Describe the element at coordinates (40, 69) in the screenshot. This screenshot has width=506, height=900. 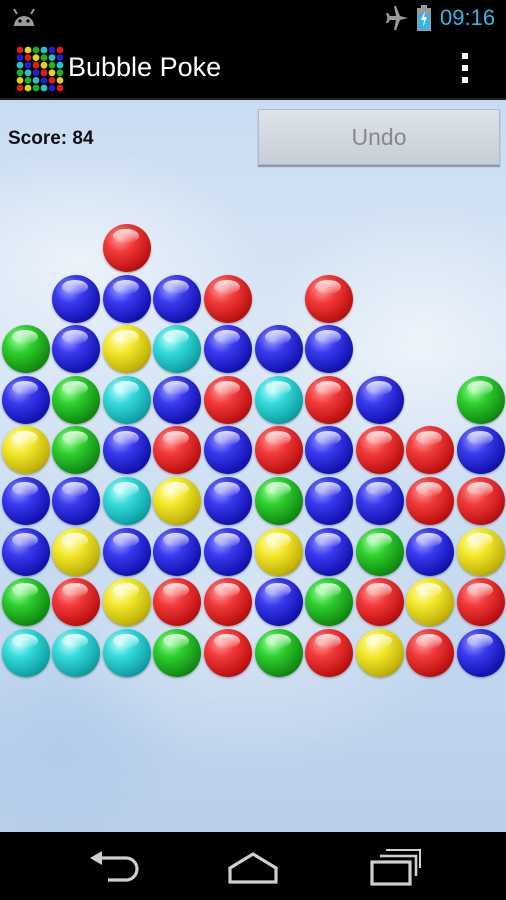
I see `bubble-grid-app-icon` at that location.